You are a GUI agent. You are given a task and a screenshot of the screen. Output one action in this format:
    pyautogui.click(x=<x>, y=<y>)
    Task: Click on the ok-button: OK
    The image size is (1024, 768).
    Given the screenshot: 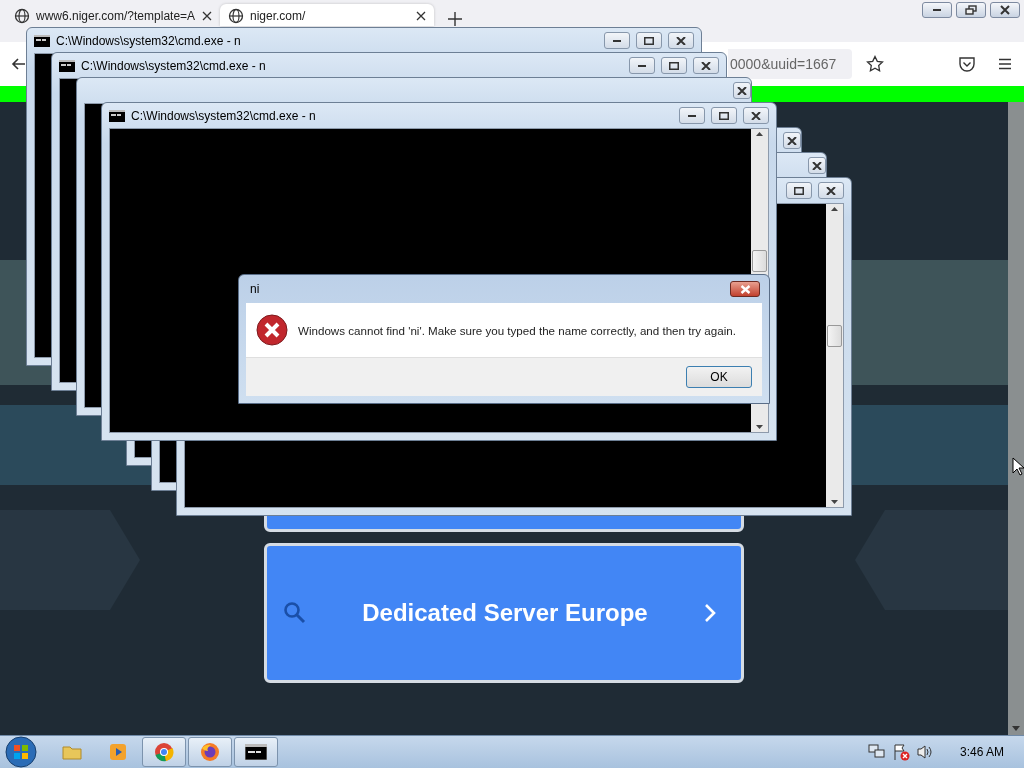 What is the action you would take?
    pyautogui.click(x=719, y=377)
    